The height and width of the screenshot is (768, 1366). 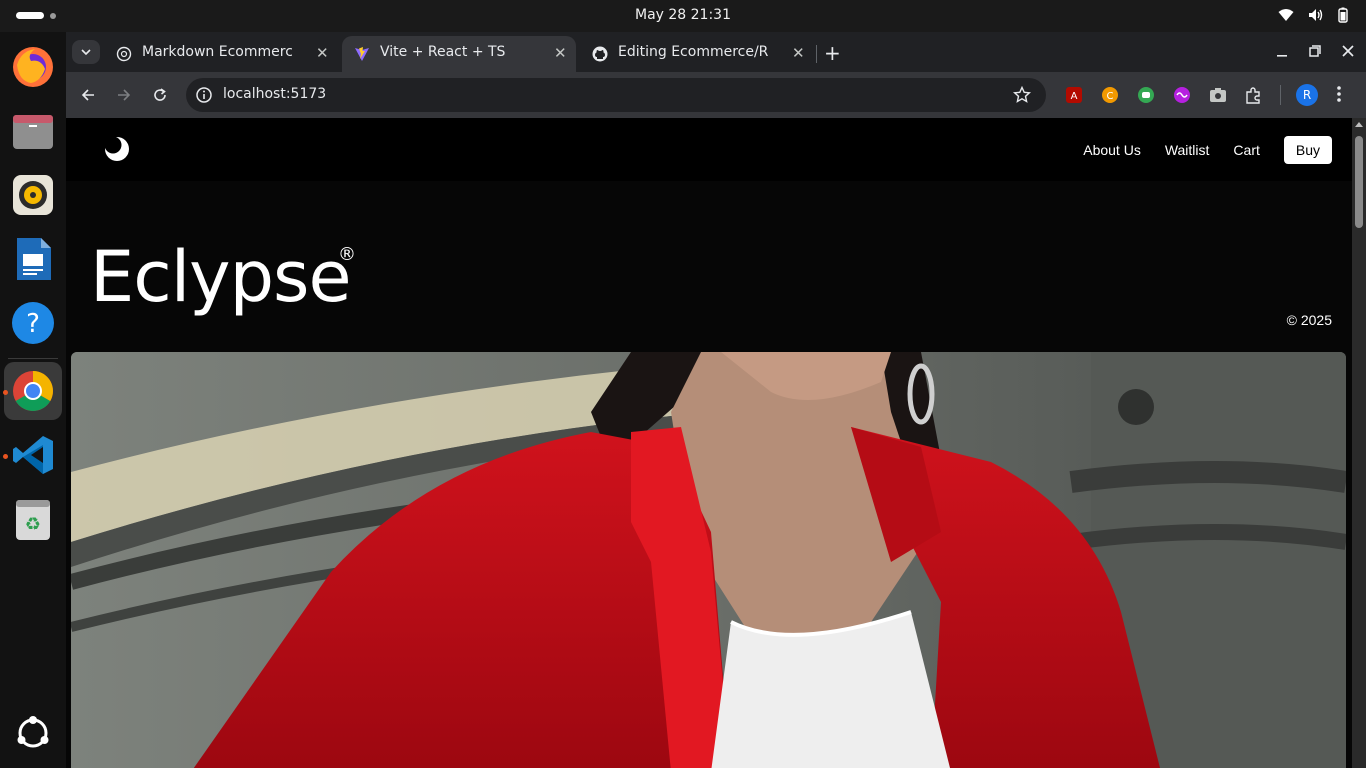 I want to click on forward-button, so click(x=124, y=95).